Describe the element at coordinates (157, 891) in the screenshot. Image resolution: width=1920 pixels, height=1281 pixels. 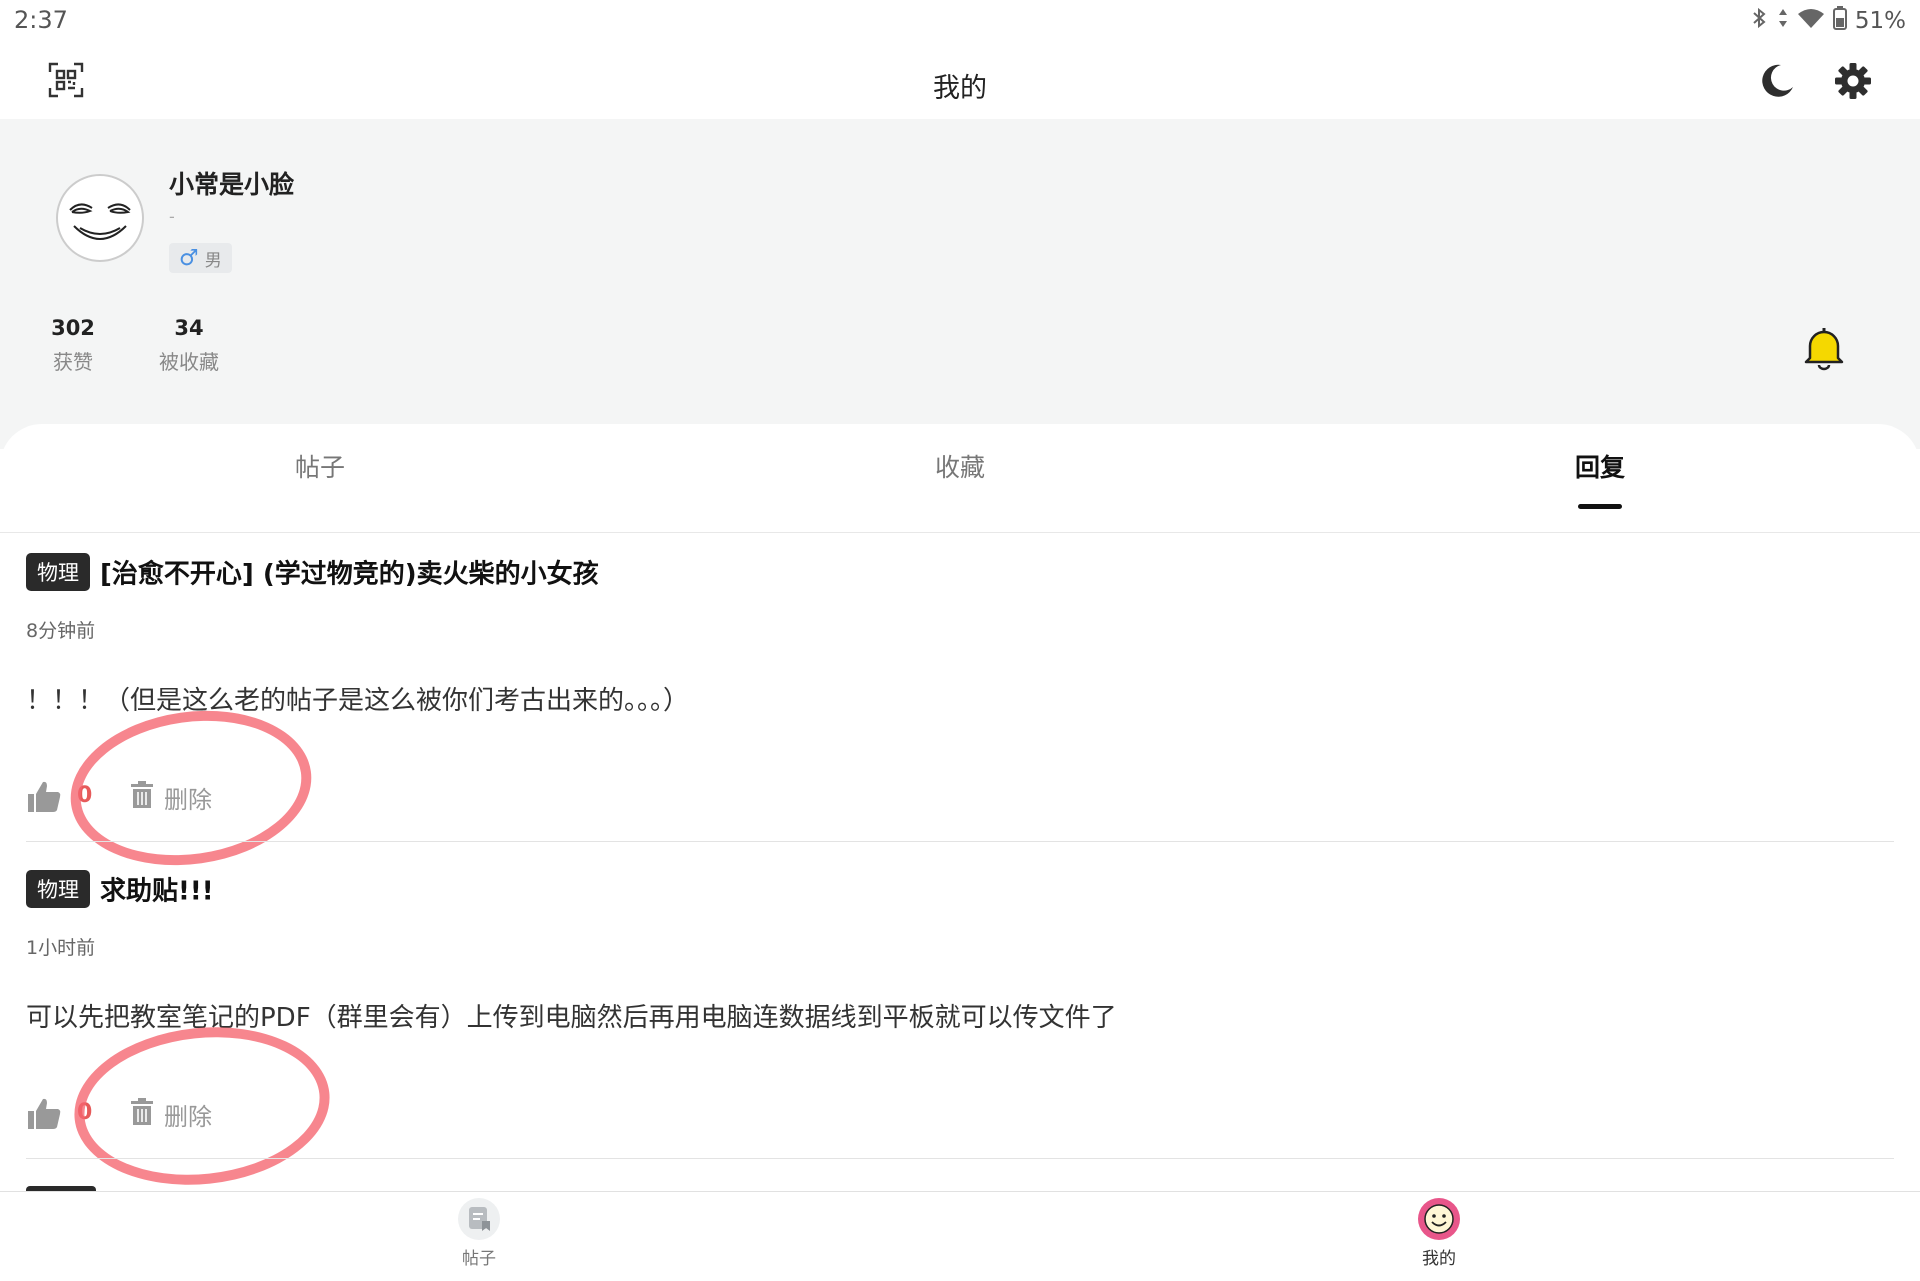
I see `post-title: 求助贴!!!` at that location.